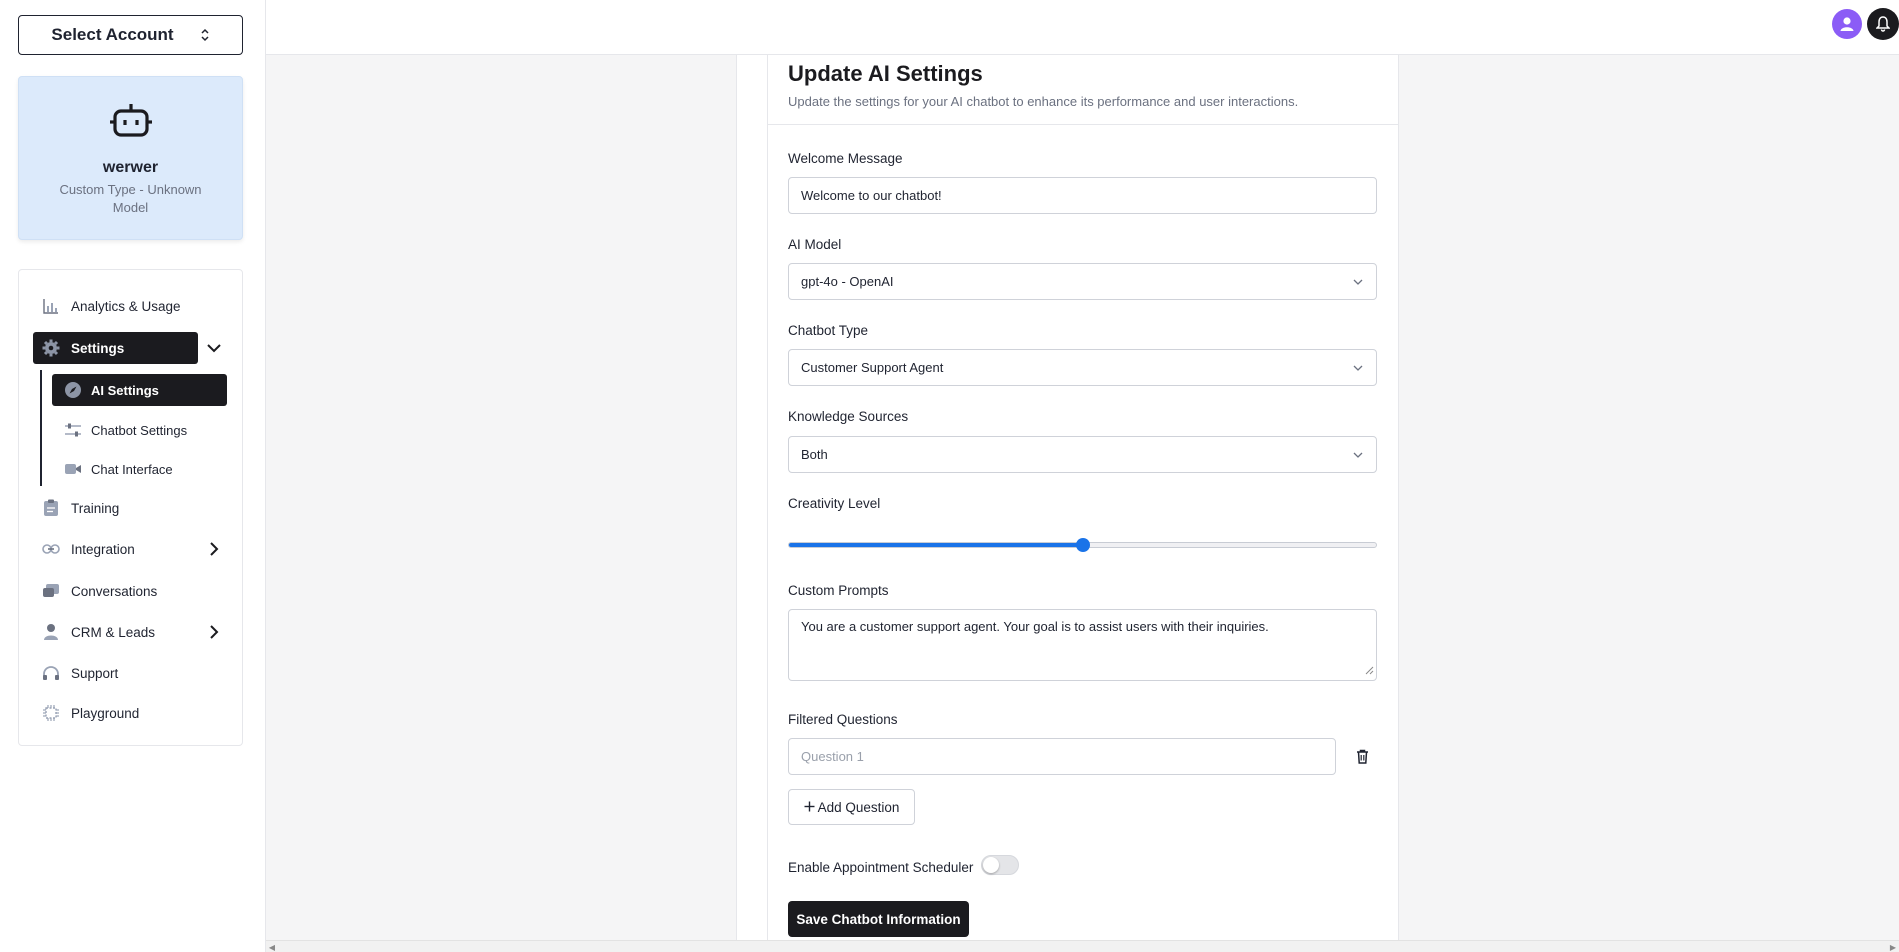 The image size is (1899, 952). Describe the element at coordinates (1082, 281) in the screenshot. I see `ai-model-select: gpt-4o - OpenAI` at that location.